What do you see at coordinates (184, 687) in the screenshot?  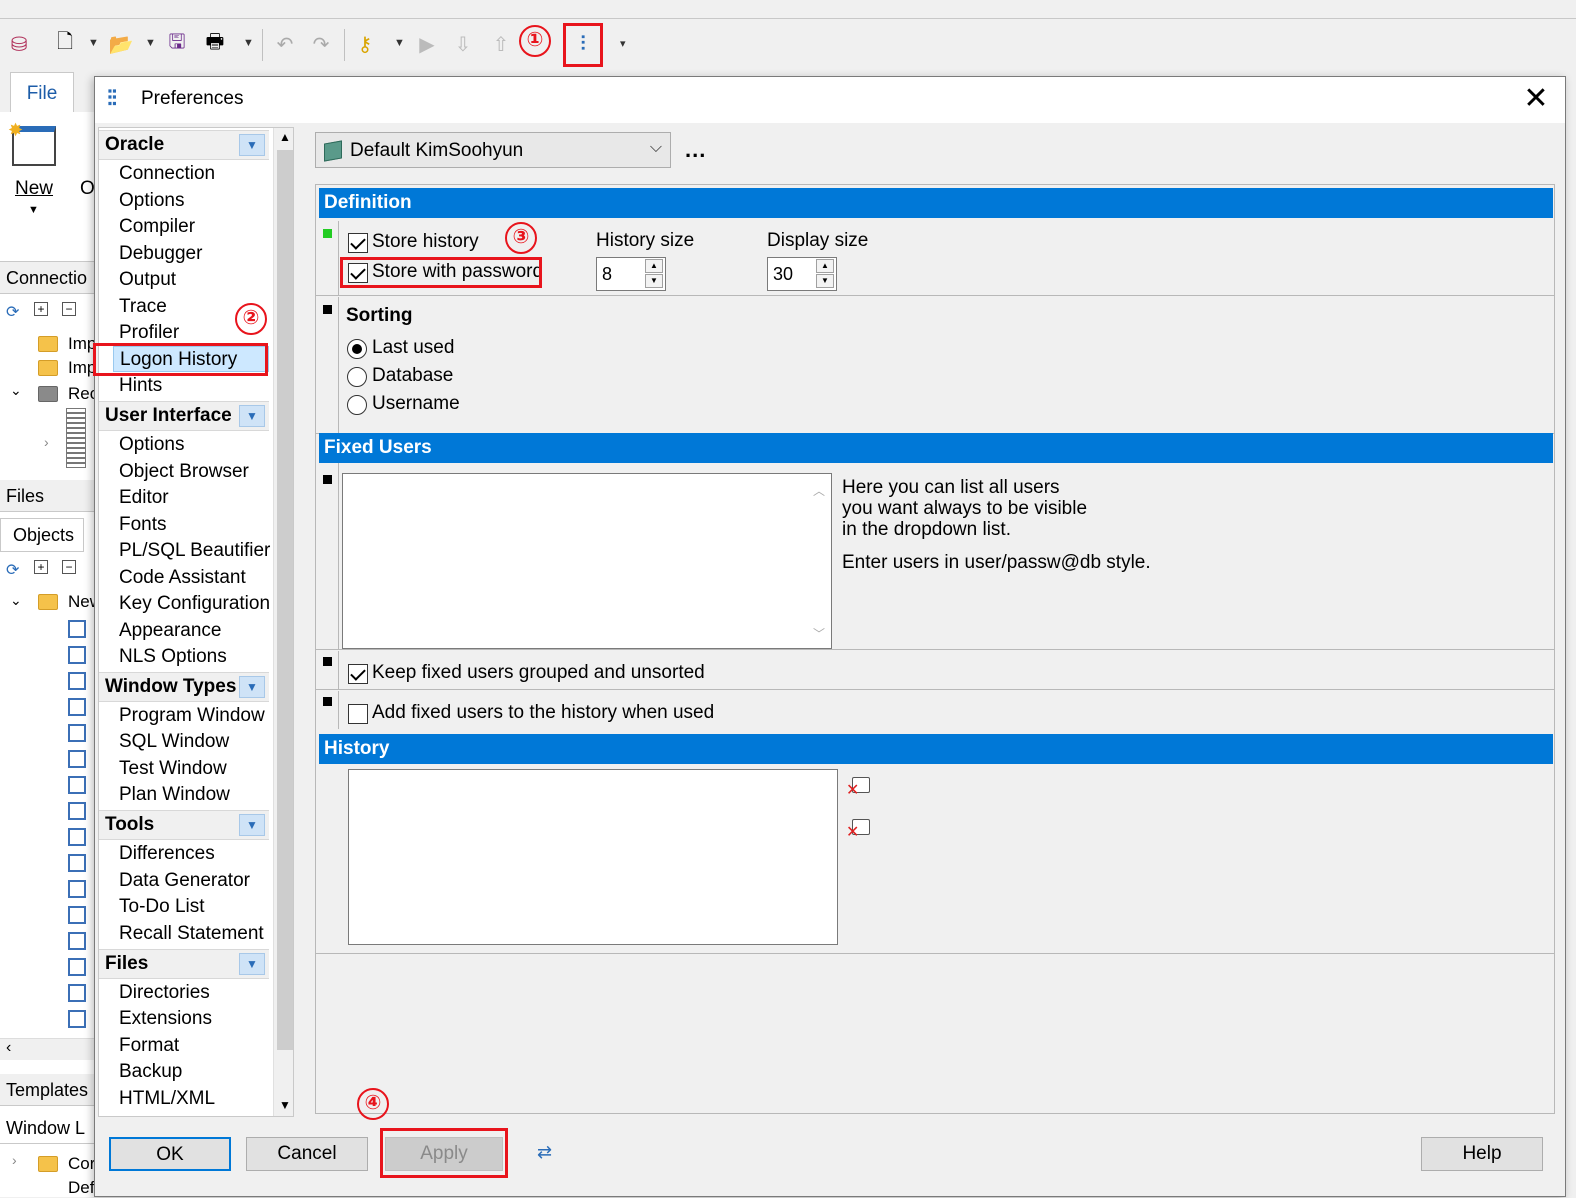 I see `nav-category-window-types: Window Types ▼` at bounding box center [184, 687].